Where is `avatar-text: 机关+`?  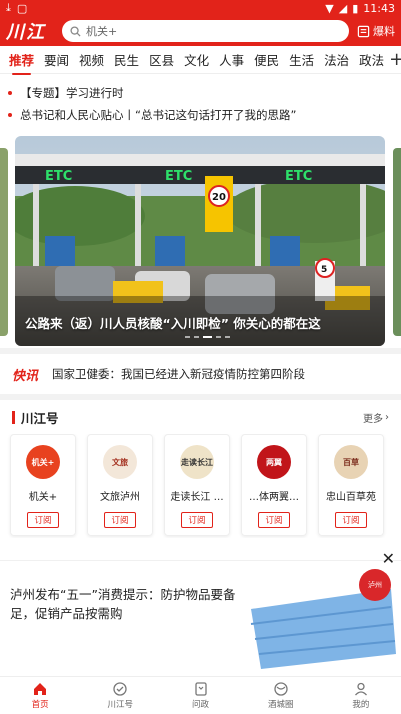
avatar-text: 机关+ is located at coordinates (43, 462).